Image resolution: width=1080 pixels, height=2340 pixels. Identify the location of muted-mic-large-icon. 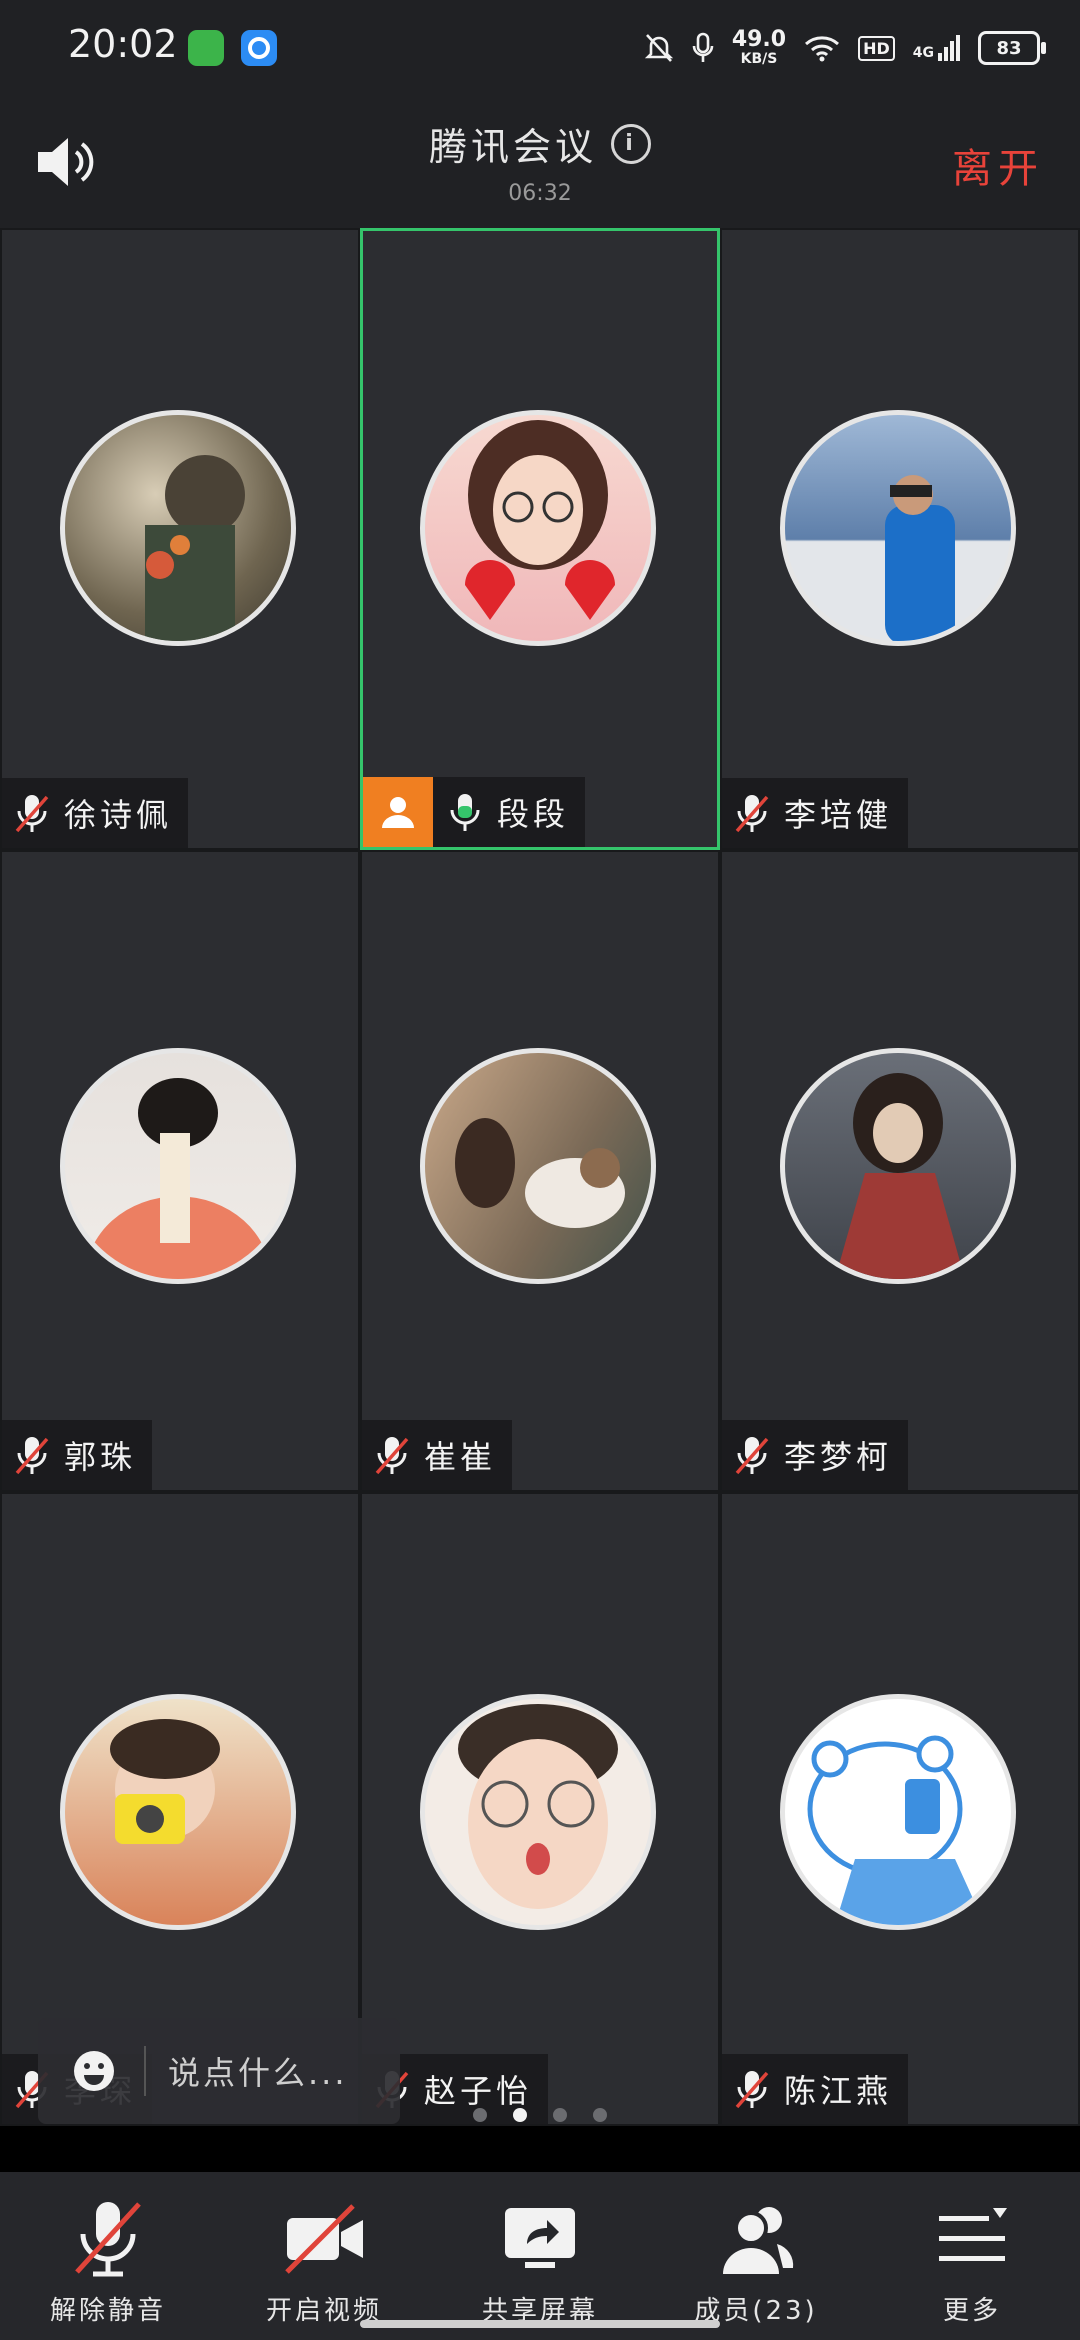
(108, 2239).